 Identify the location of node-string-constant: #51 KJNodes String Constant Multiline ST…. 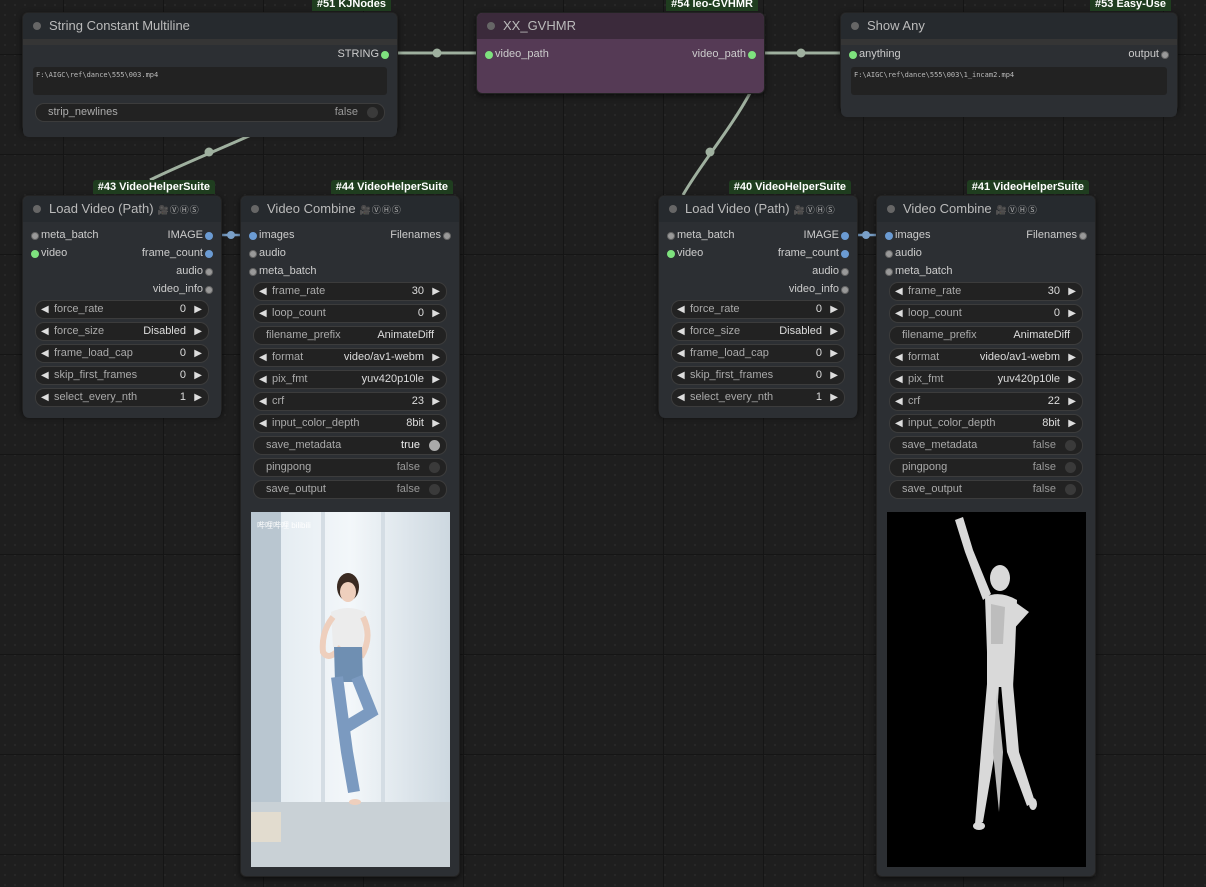
(210, 68).